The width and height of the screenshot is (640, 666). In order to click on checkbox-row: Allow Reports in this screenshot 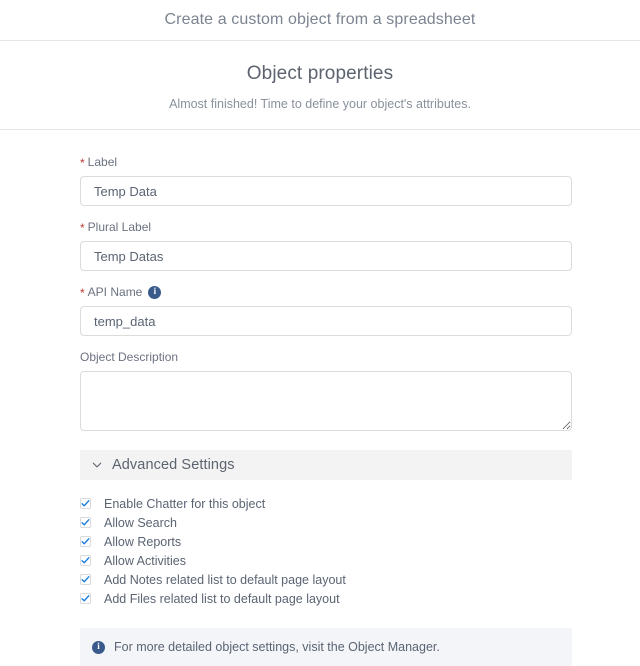, I will do `click(326, 541)`.